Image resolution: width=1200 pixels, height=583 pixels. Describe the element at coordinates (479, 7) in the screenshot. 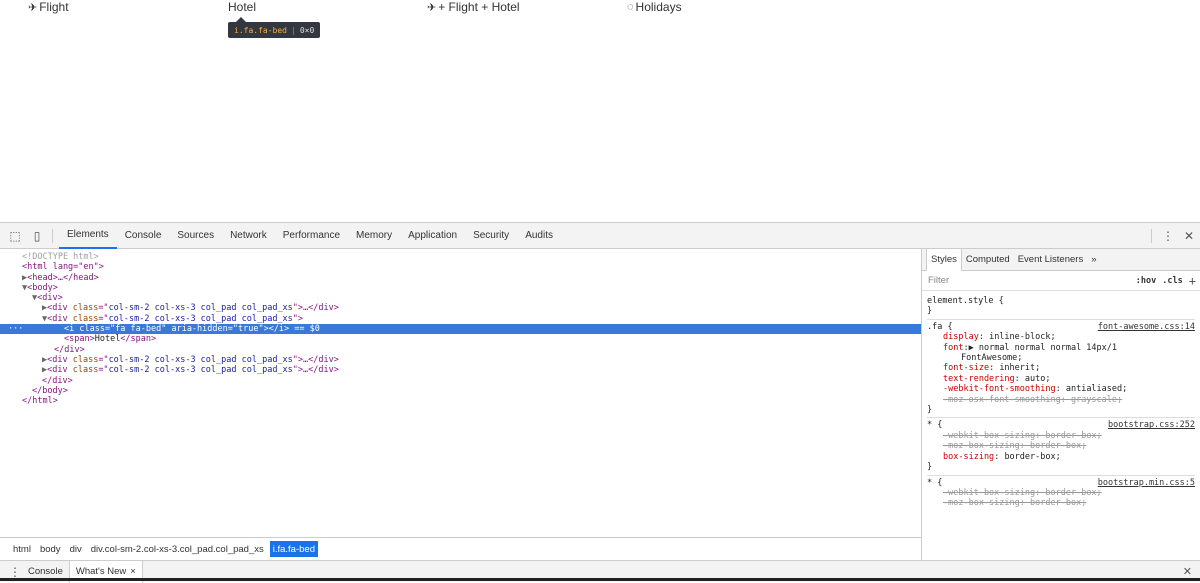

I see `nav-flight-hotel-label: + Flight + Hotel` at that location.